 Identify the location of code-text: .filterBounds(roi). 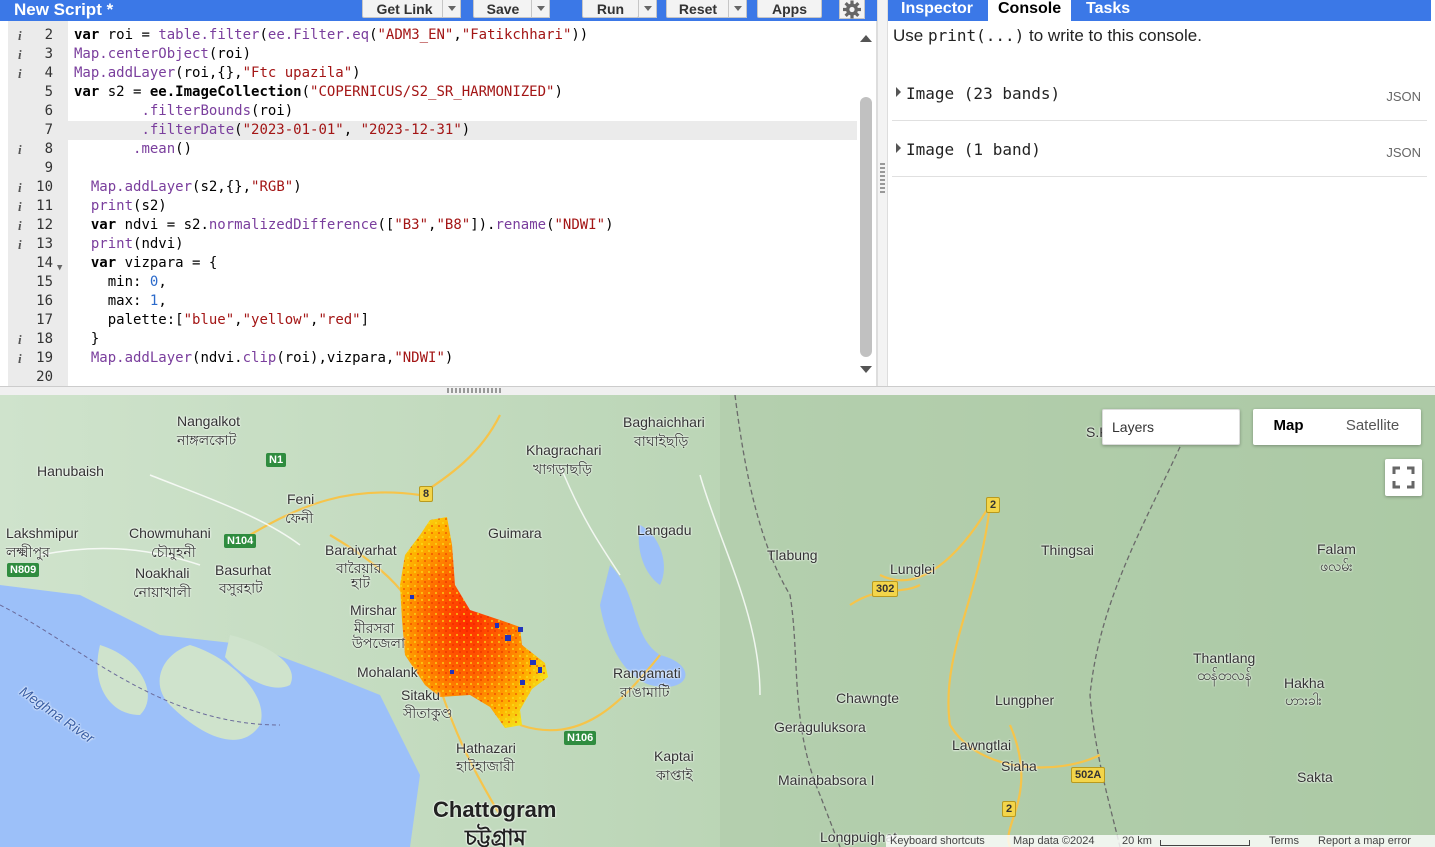
(183, 111).